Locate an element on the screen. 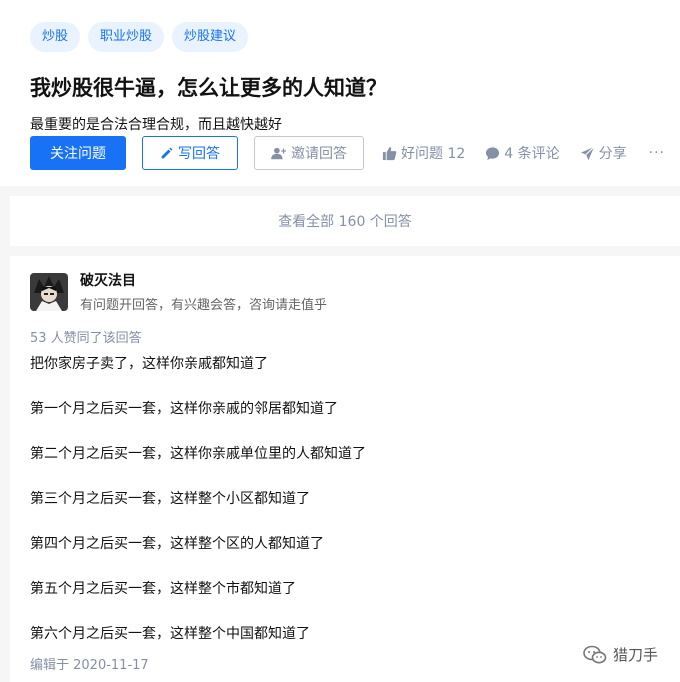 The width and height of the screenshot is (680, 682). author-bio: 有问题开回答，有兴趣会答，咨询请走值乎 is located at coordinates (204, 305).